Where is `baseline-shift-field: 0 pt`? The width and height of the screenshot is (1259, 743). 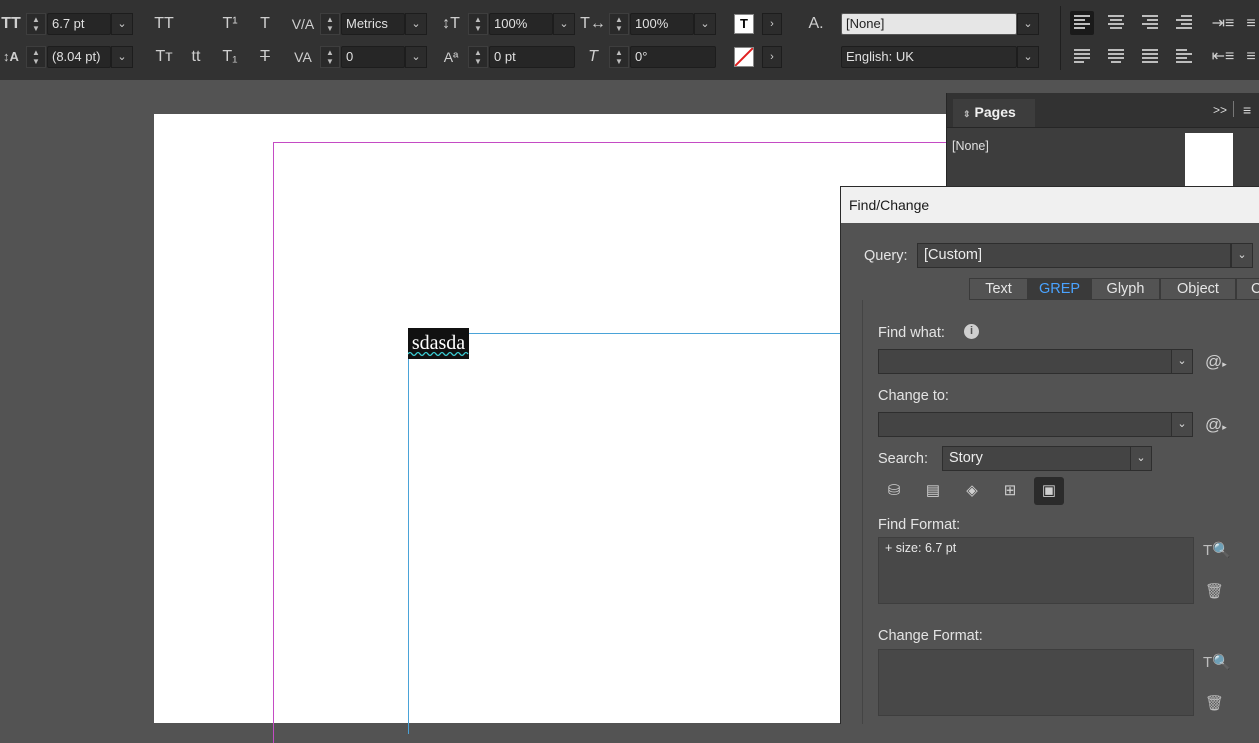 baseline-shift-field: 0 pt is located at coordinates (532, 57).